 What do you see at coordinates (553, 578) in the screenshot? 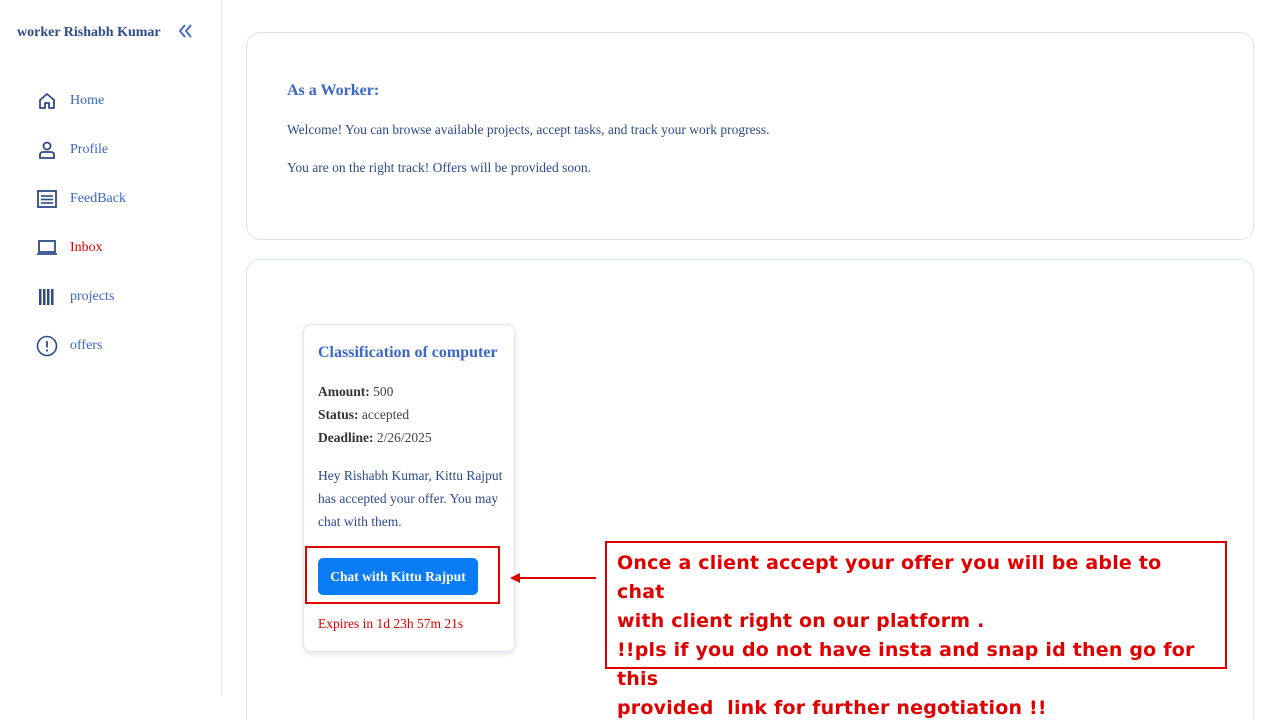
I see `arrow-icon` at bounding box center [553, 578].